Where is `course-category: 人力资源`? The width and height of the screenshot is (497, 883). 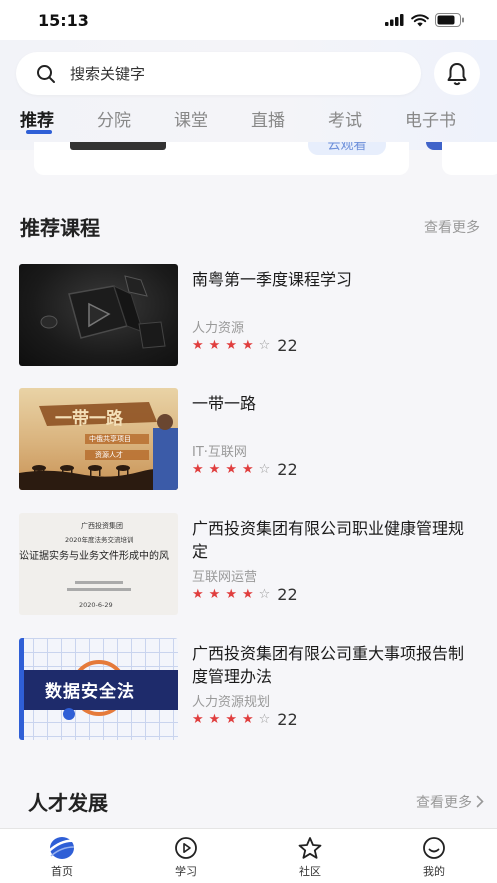 course-category: 人力资源 is located at coordinates (218, 328).